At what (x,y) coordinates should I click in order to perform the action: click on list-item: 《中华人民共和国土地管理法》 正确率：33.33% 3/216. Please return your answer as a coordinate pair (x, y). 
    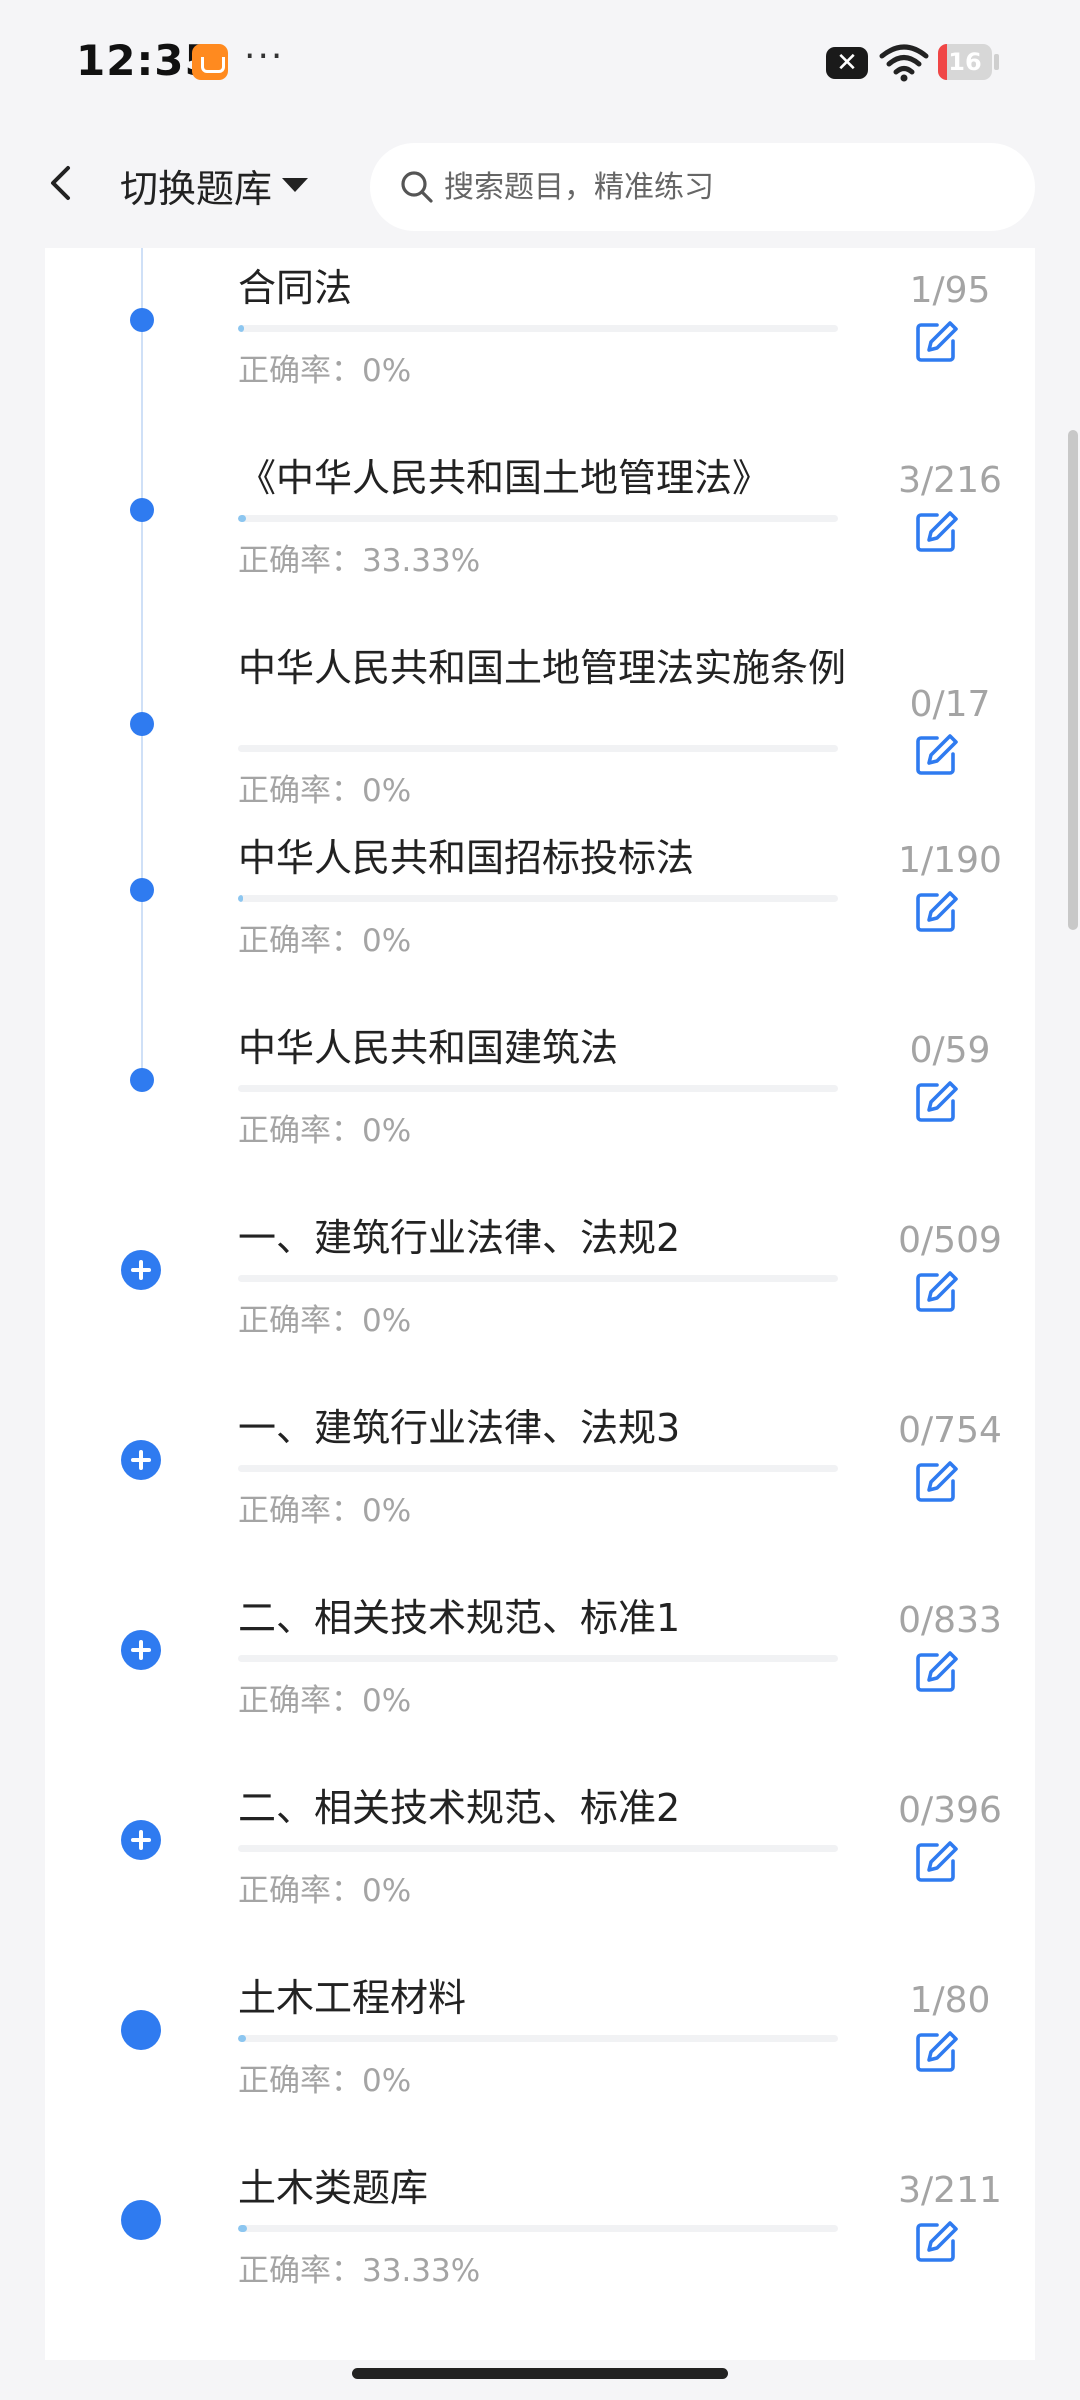
    Looking at the image, I should click on (540, 505).